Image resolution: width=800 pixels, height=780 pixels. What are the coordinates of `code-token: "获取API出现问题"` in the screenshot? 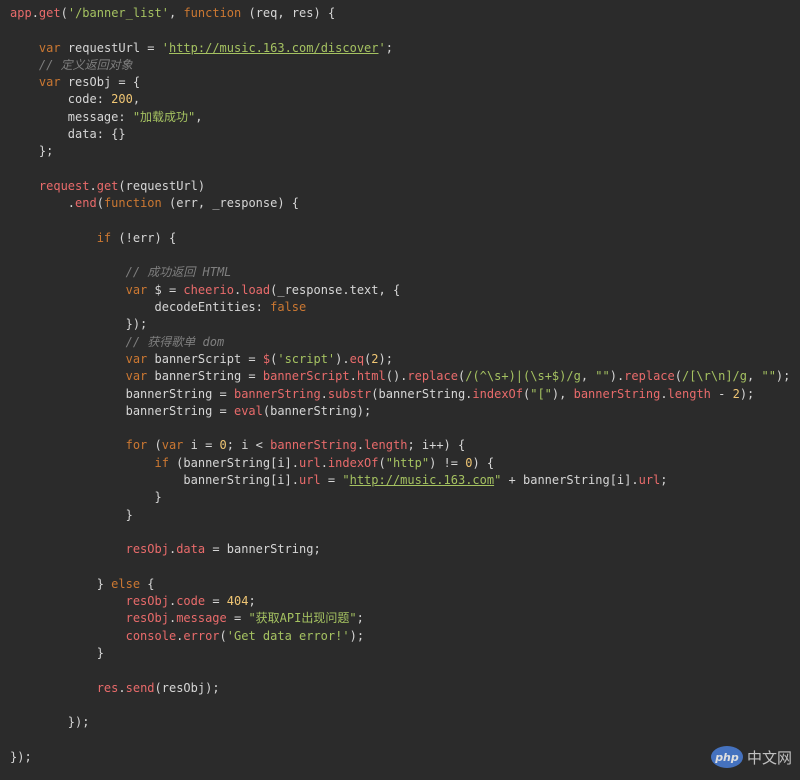 It's located at (302, 618).